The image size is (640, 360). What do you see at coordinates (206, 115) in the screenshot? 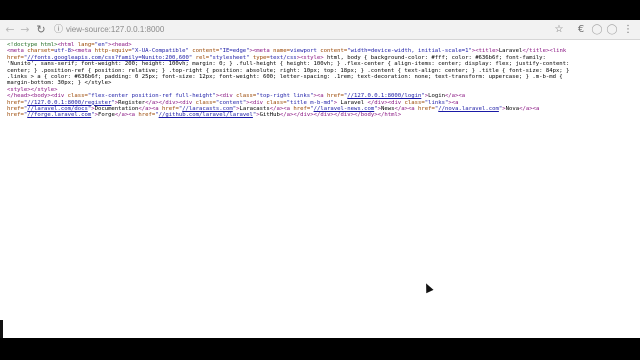
I see `source-link: //github.com/laravel/laravel` at bounding box center [206, 115].